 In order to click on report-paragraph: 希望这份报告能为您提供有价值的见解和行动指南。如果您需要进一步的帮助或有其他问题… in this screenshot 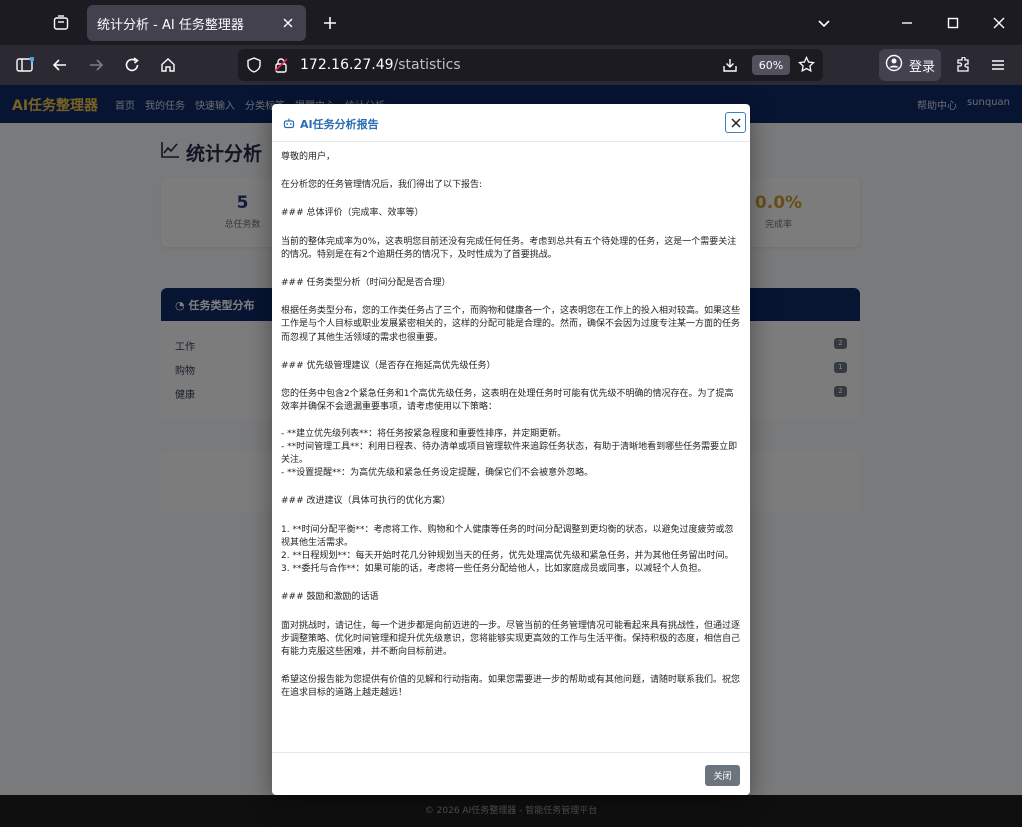, I will do `click(511, 687)`.